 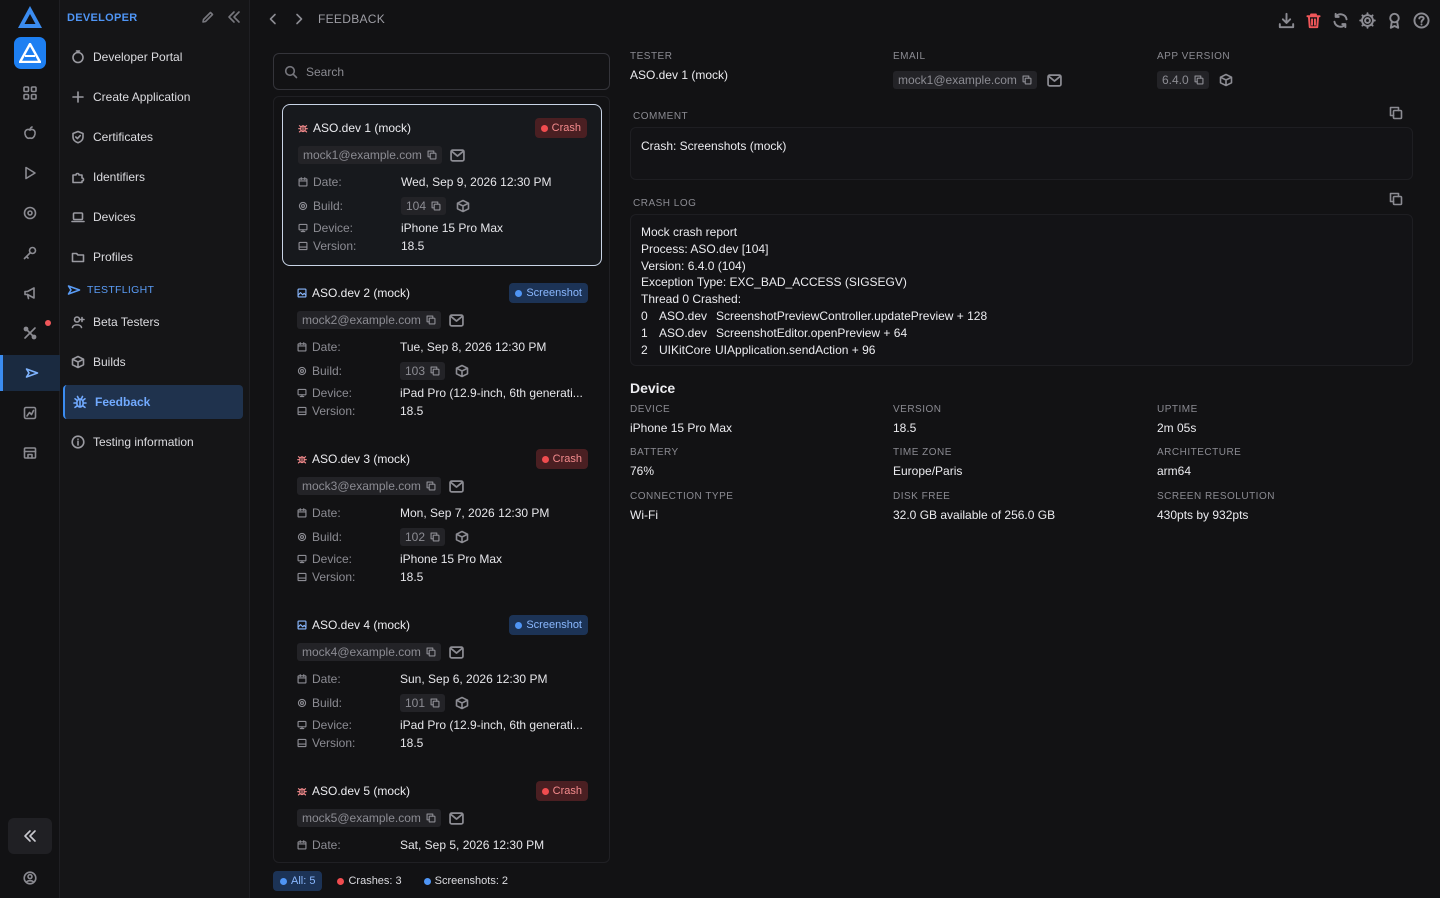 What do you see at coordinates (560, 128) in the screenshot?
I see `type-badge: Crash` at bounding box center [560, 128].